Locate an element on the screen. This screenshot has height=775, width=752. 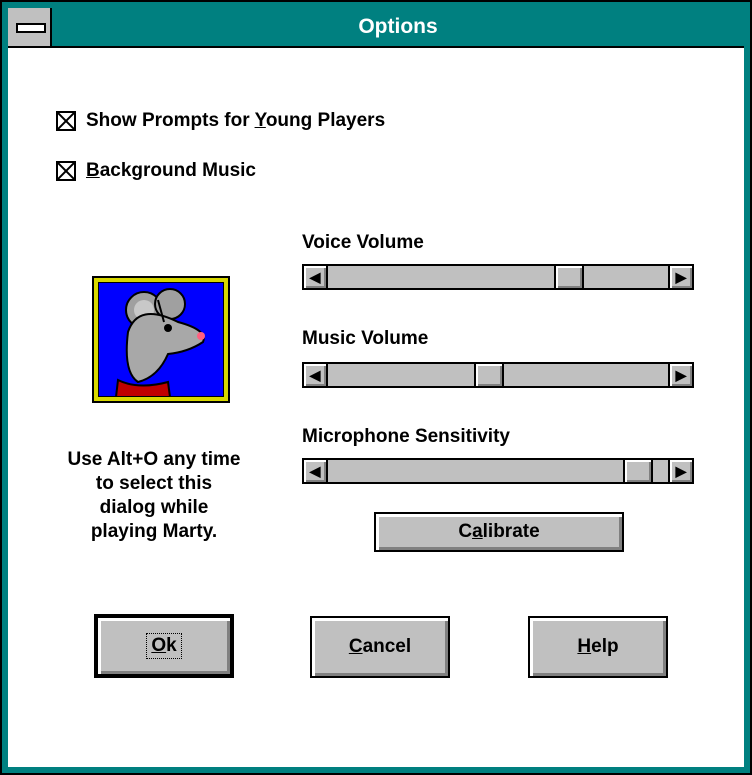
microphone-sensitivity-slider: ◀ ▶ is located at coordinates (498, 471).